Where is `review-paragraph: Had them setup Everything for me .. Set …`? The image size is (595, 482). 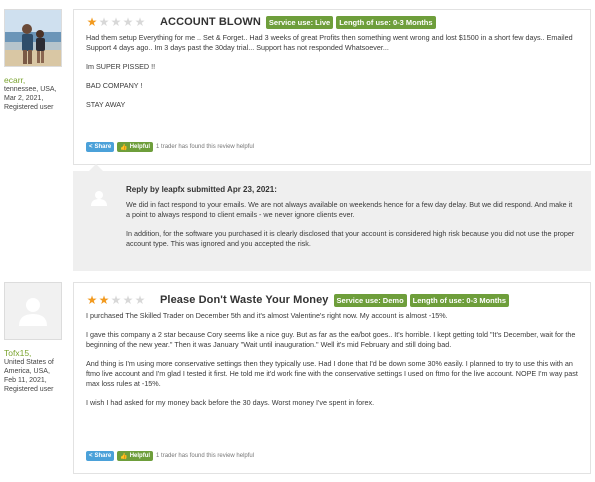 review-paragraph: Had them setup Everything for me .. Set … is located at coordinates (329, 42).